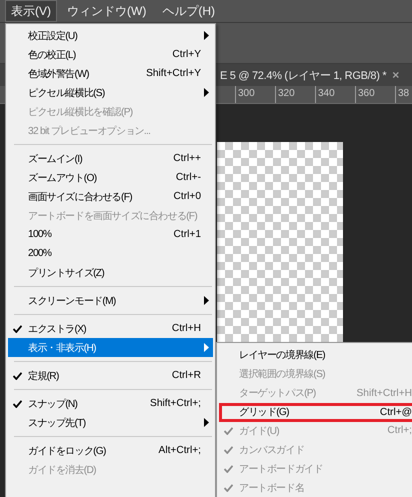  What do you see at coordinates (295, 94) in the screenshot?
I see `ruler-label: 320` at bounding box center [295, 94].